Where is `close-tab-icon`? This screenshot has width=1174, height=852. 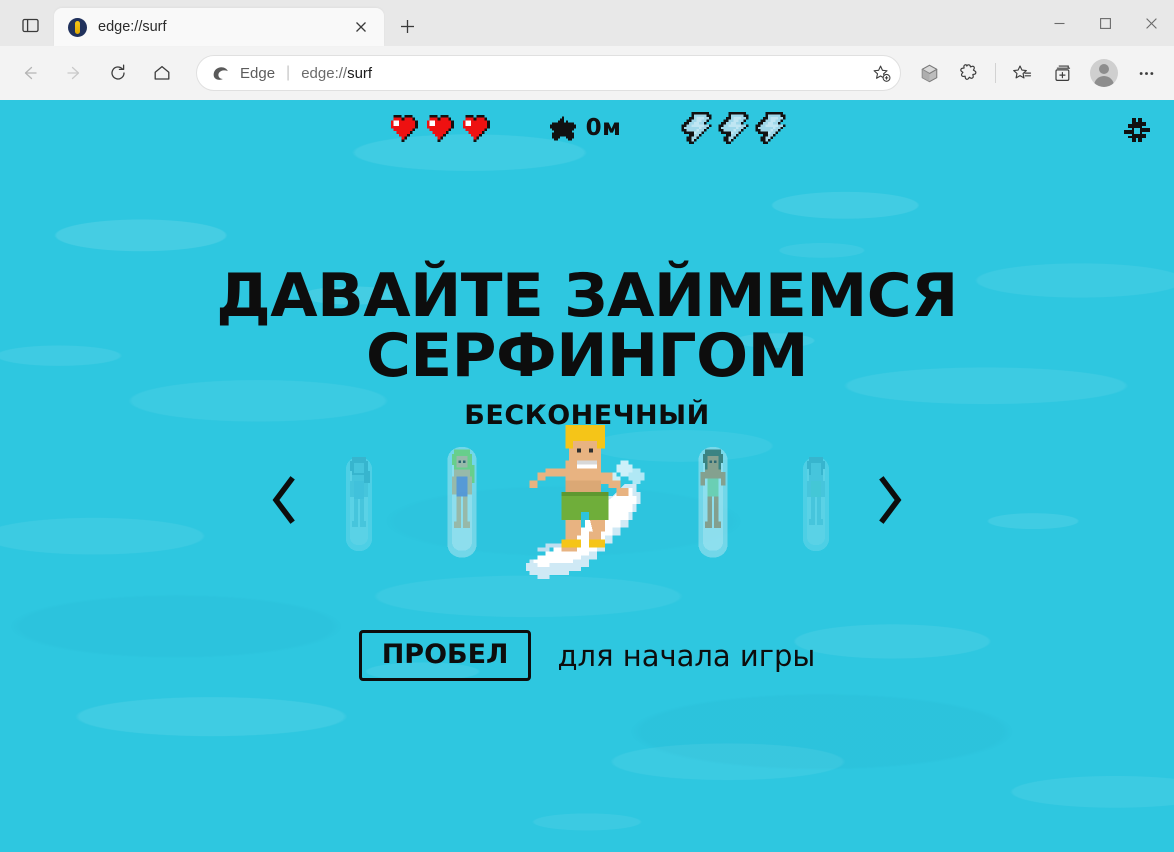
close-tab-icon is located at coordinates (361, 27).